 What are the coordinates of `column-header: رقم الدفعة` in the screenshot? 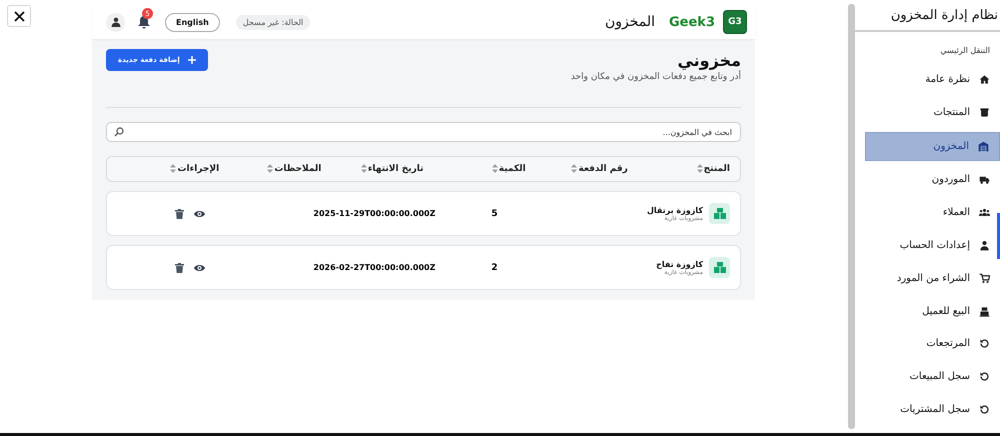 It's located at (603, 169).